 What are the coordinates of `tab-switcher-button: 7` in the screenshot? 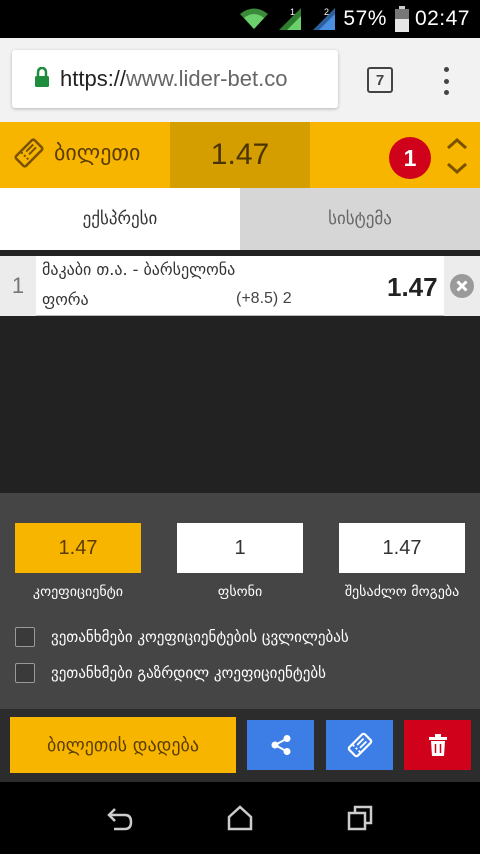 It's located at (380, 80).